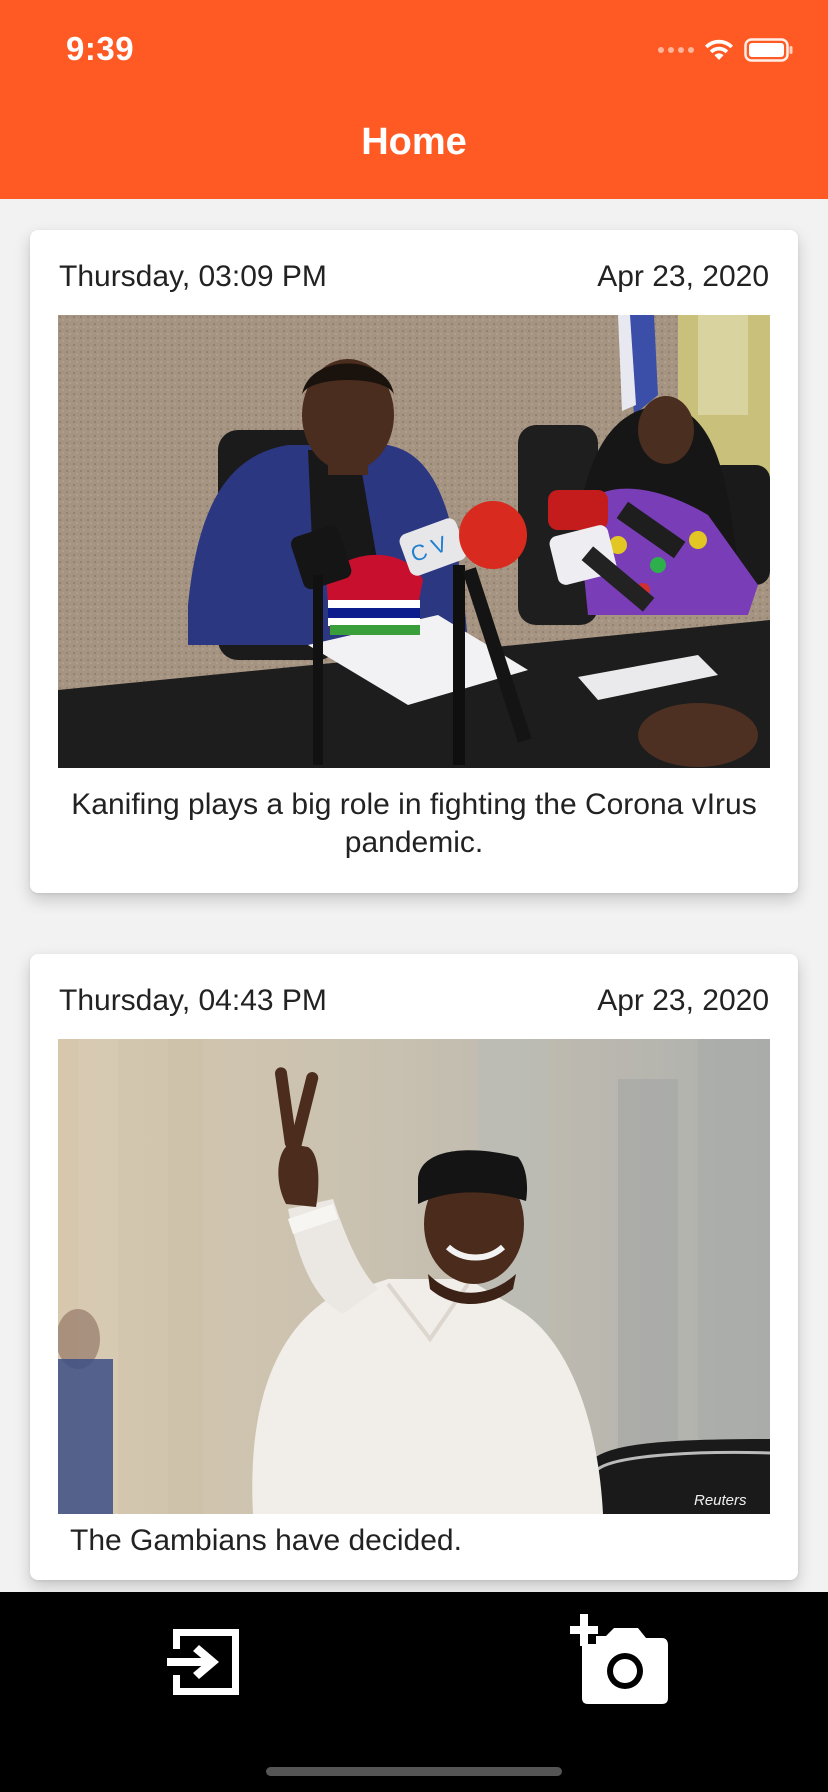 Image resolution: width=828 pixels, height=1792 pixels. I want to click on logout-icon, so click(203, 1662).